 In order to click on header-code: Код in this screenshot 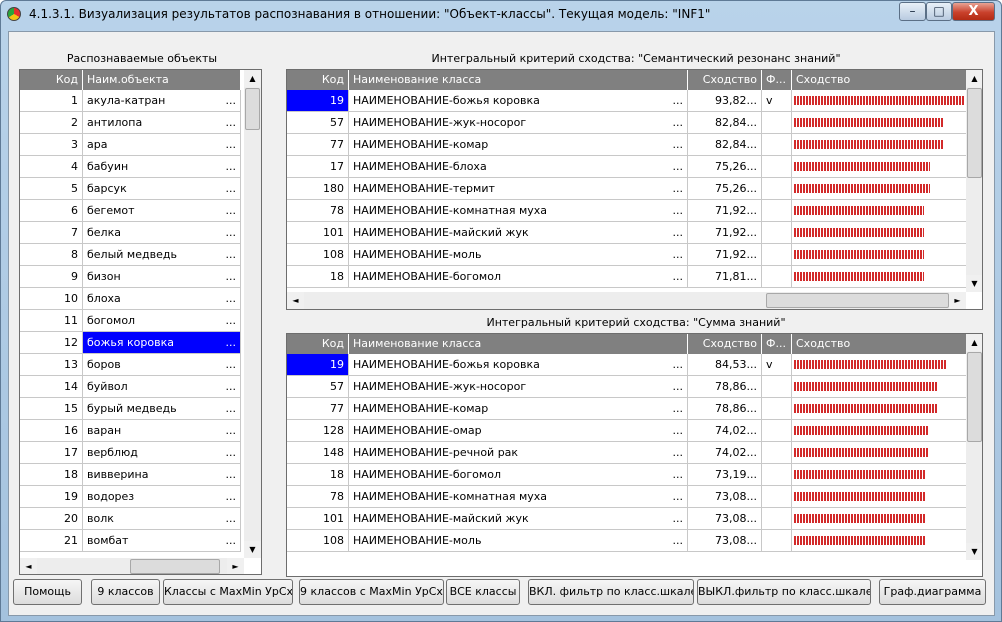, I will do `click(318, 344)`.